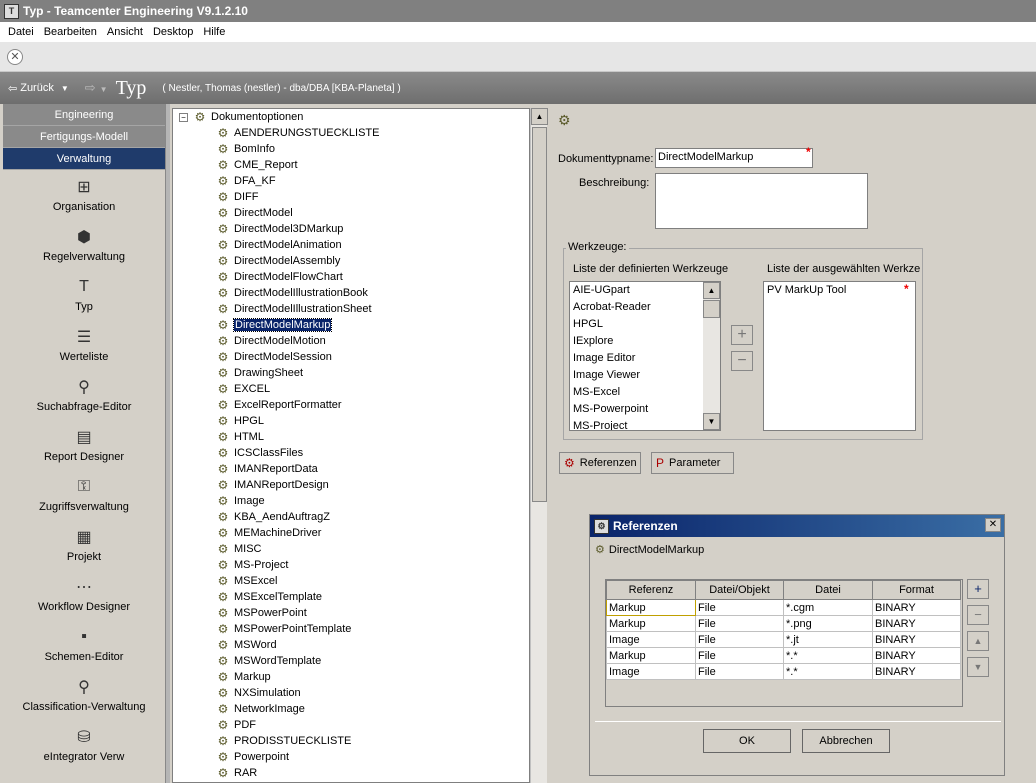 Image resolution: width=1036 pixels, height=783 pixels. I want to click on tree-item: ⚙ KBA_AendAuftragZ, so click(351, 517).